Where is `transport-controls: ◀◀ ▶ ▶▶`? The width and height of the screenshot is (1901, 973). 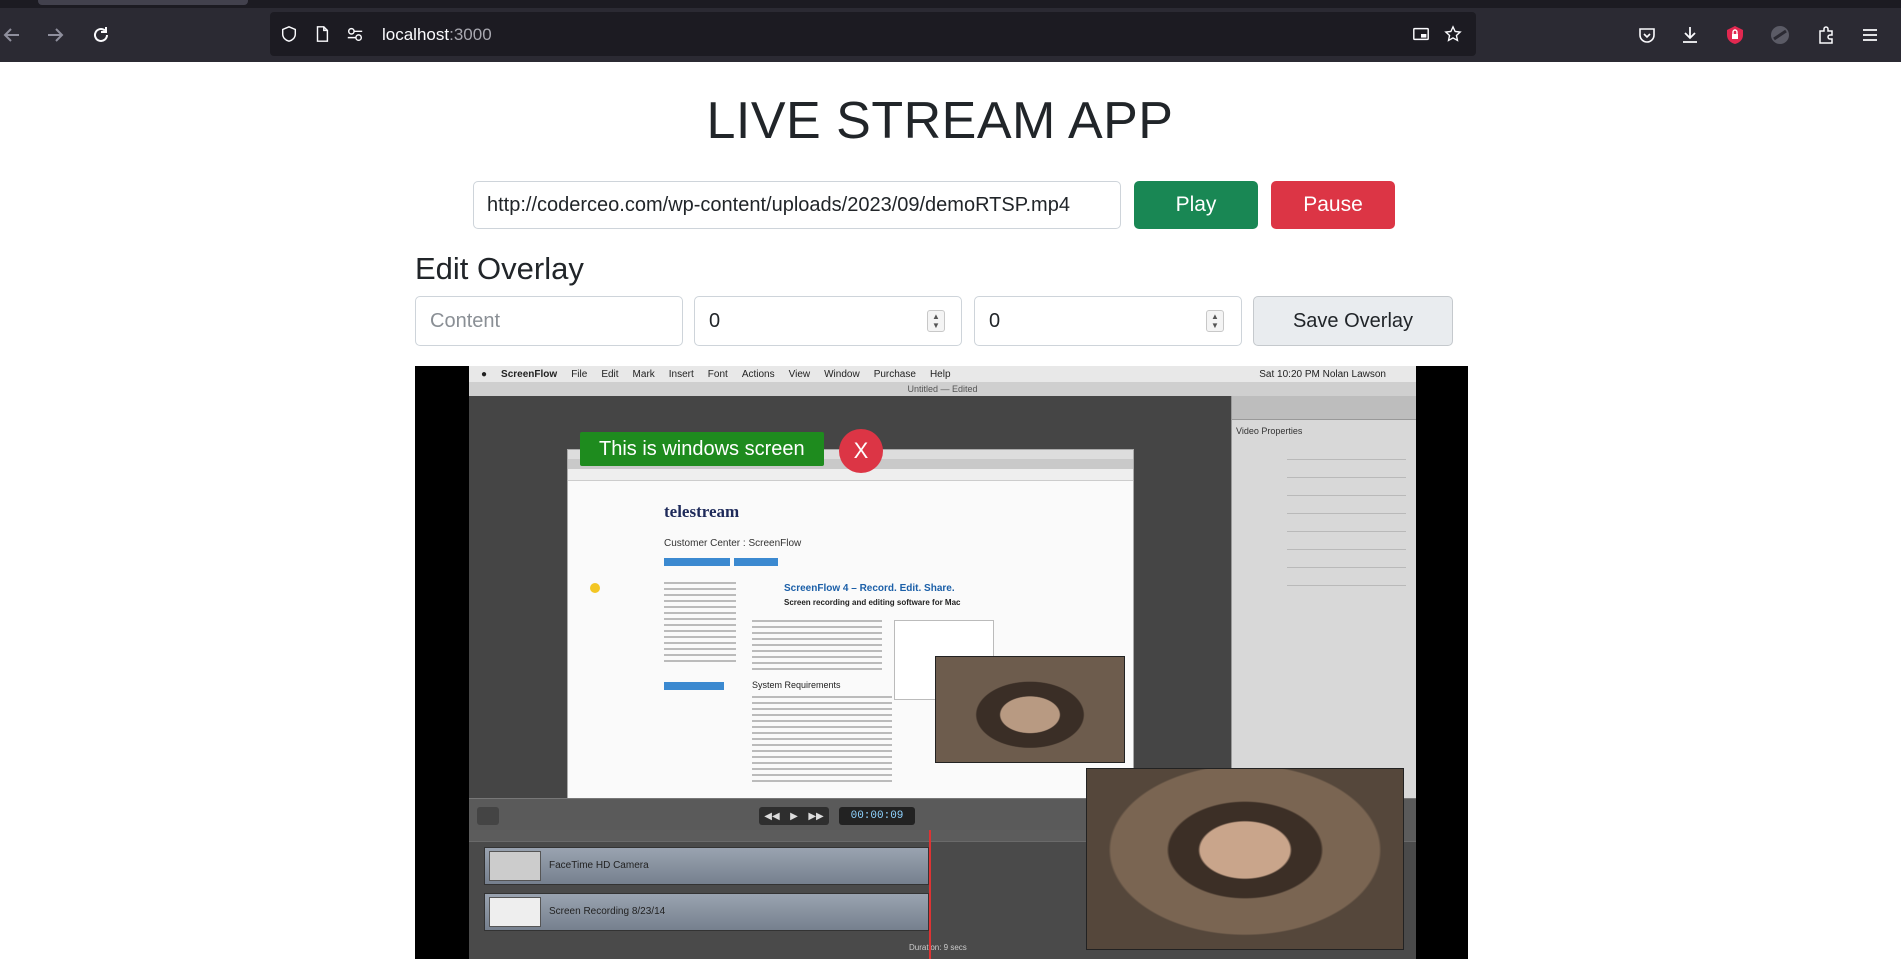 transport-controls: ◀◀ ▶ ▶▶ is located at coordinates (794, 816).